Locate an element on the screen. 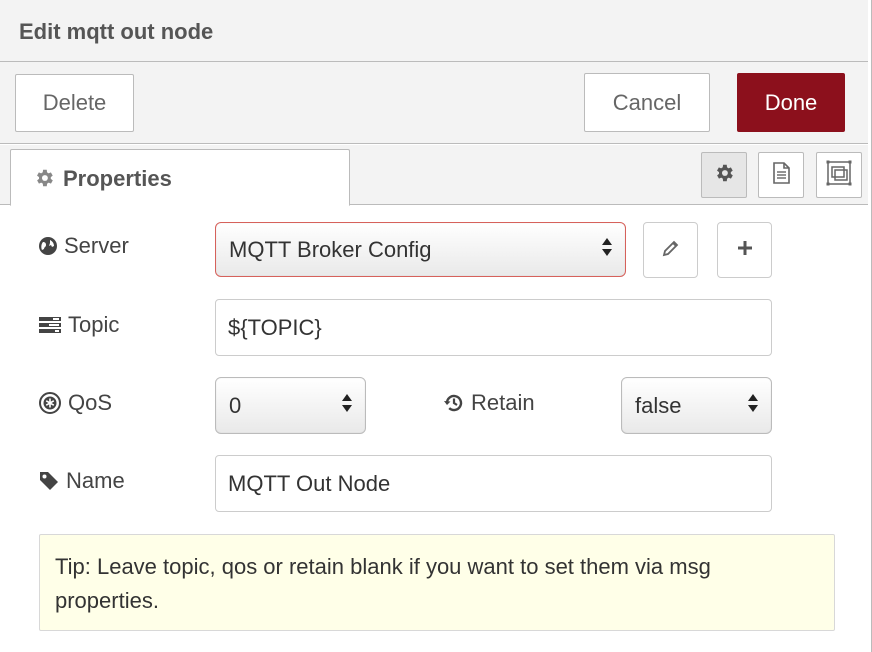 The height and width of the screenshot is (652, 872). topic-input: ${TOPIC} is located at coordinates (493, 327).